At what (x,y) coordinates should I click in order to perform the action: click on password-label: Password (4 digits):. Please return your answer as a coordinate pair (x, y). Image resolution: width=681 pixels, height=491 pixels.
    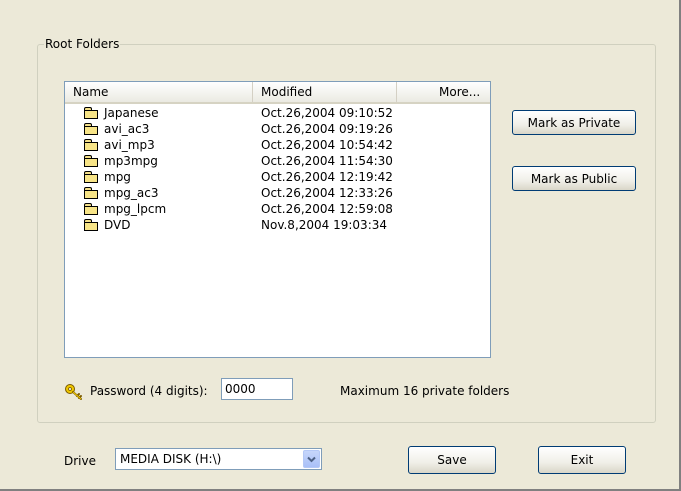
    Looking at the image, I should click on (149, 391).